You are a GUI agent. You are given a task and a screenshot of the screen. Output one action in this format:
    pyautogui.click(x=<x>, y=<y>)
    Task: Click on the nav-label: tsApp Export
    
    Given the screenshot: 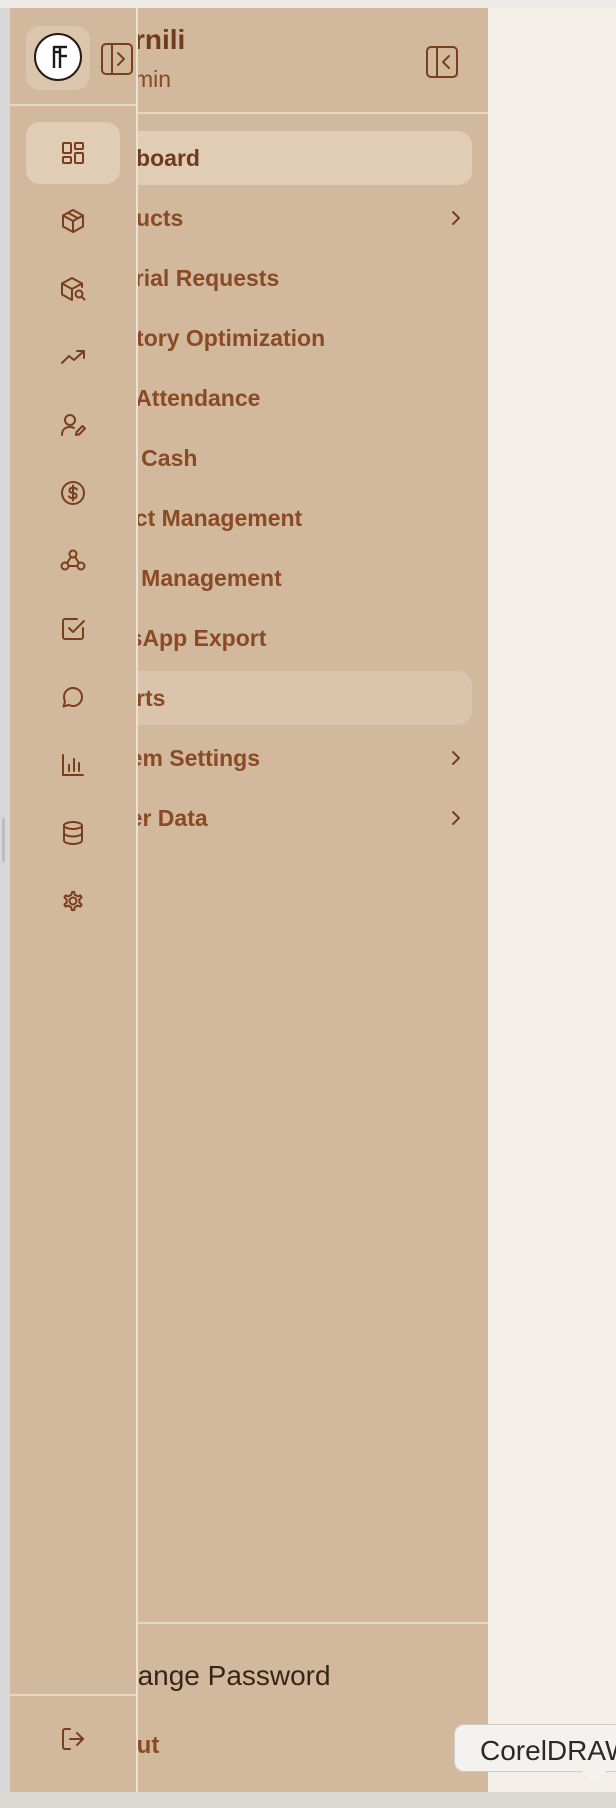 What is the action you would take?
    pyautogui.click(x=194, y=638)
    